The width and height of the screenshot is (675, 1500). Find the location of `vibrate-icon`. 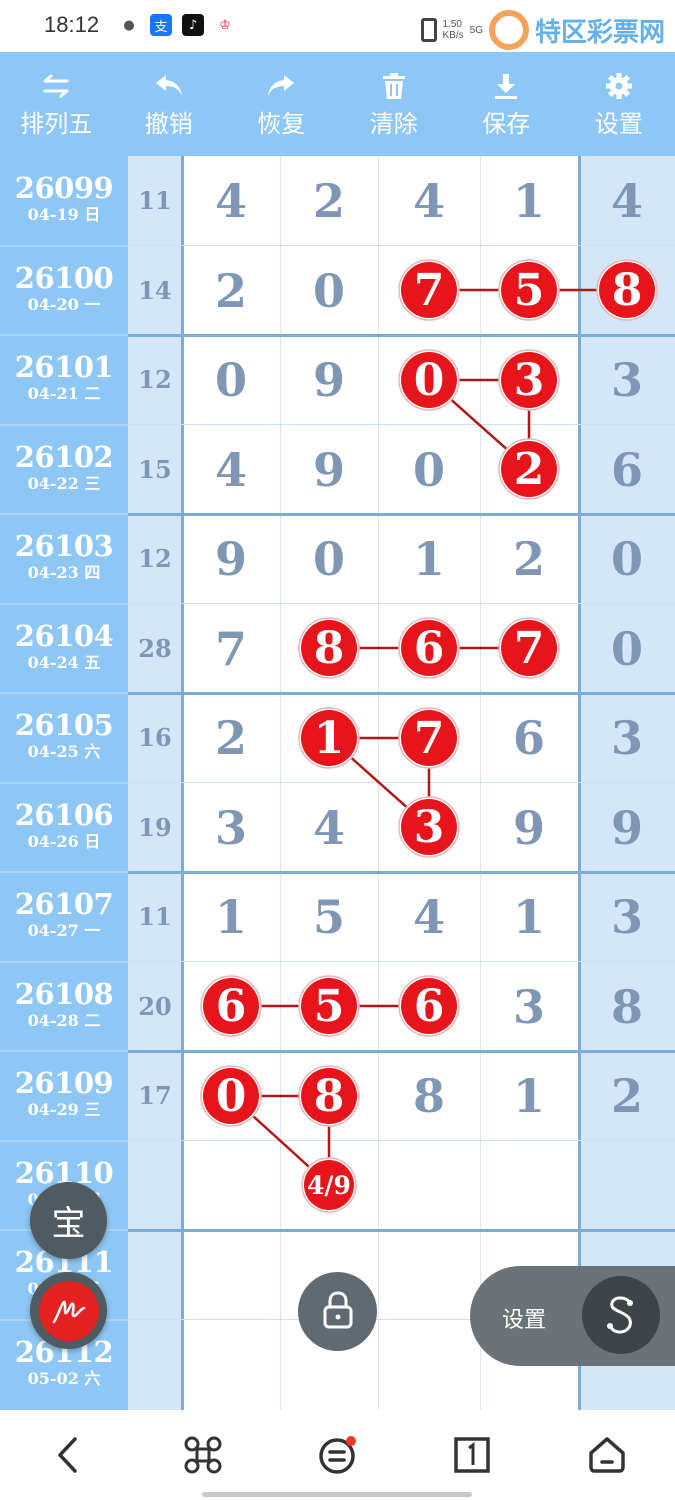

vibrate-icon is located at coordinates (428, 30).